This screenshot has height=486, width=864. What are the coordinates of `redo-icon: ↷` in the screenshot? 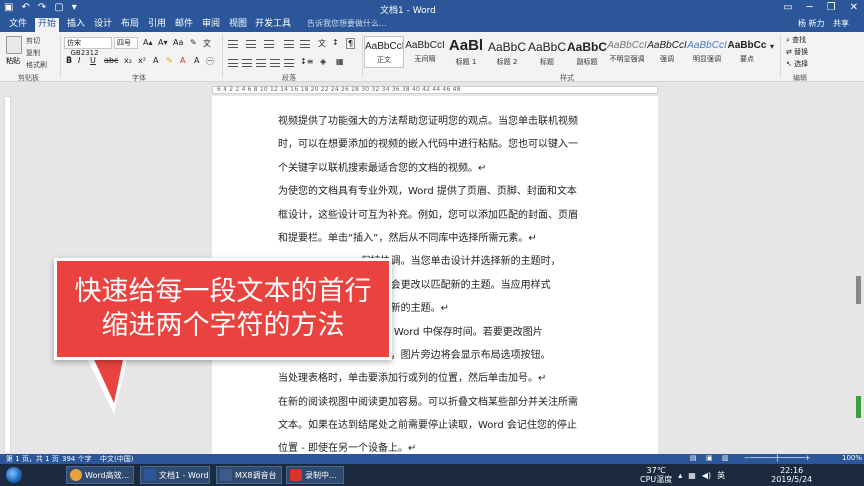 It's located at (42, 7).